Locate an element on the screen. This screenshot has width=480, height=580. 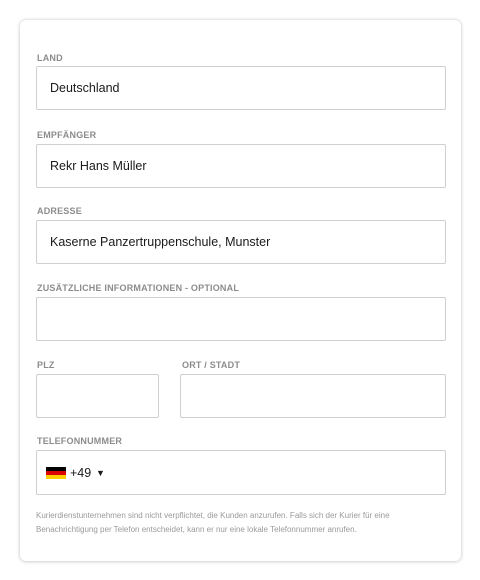
phone-label: TELEFONNUMMER is located at coordinates (80, 441).